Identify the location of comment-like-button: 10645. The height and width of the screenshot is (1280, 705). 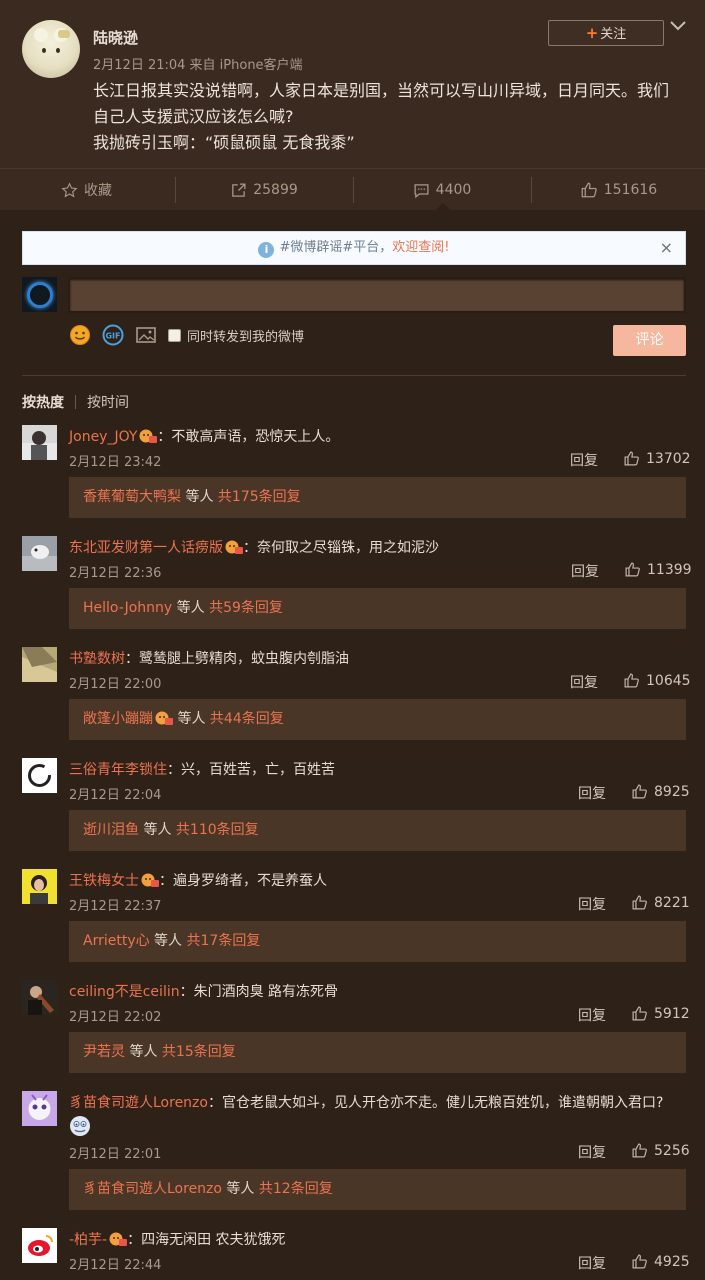
(657, 680).